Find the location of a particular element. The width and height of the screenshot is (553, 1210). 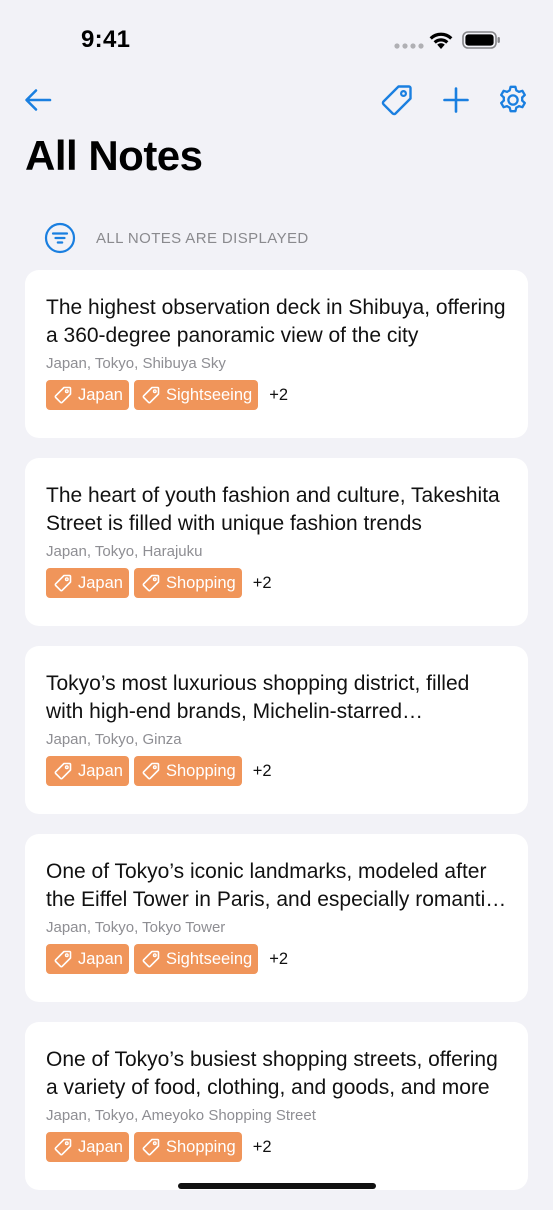

filter-icon is located at coordinates (60, 238).